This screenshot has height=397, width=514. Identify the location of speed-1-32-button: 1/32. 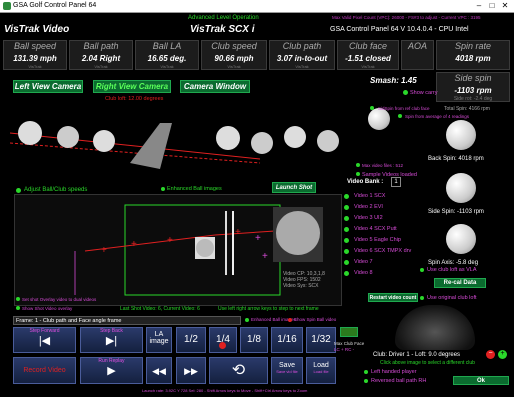
(321, 340).